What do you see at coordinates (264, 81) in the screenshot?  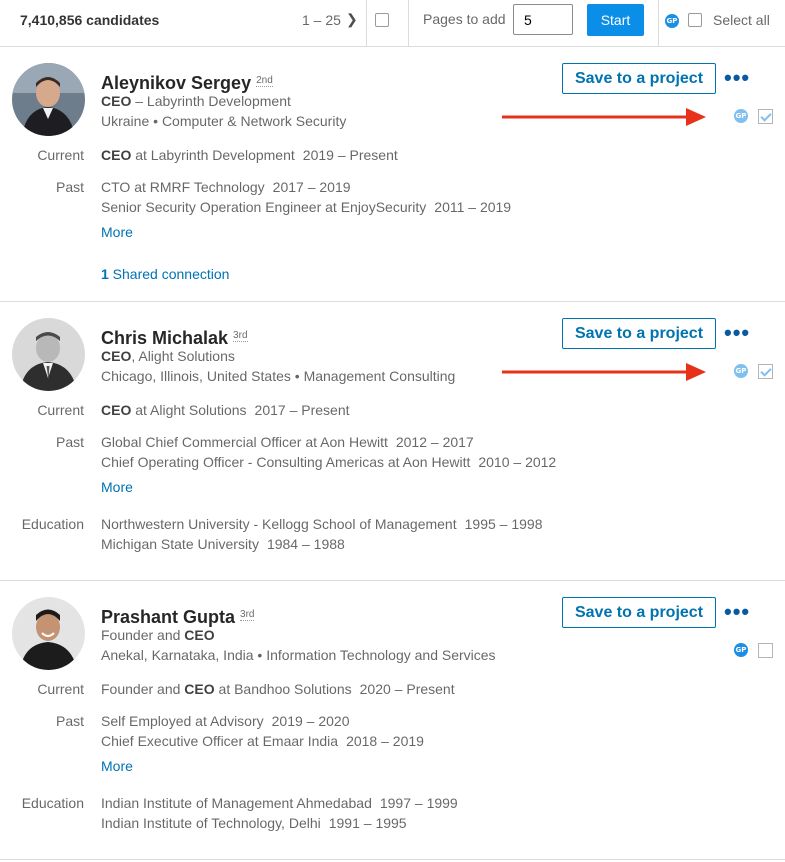 I see `connection-degree: 2nd` at bounding box center [264, 81].